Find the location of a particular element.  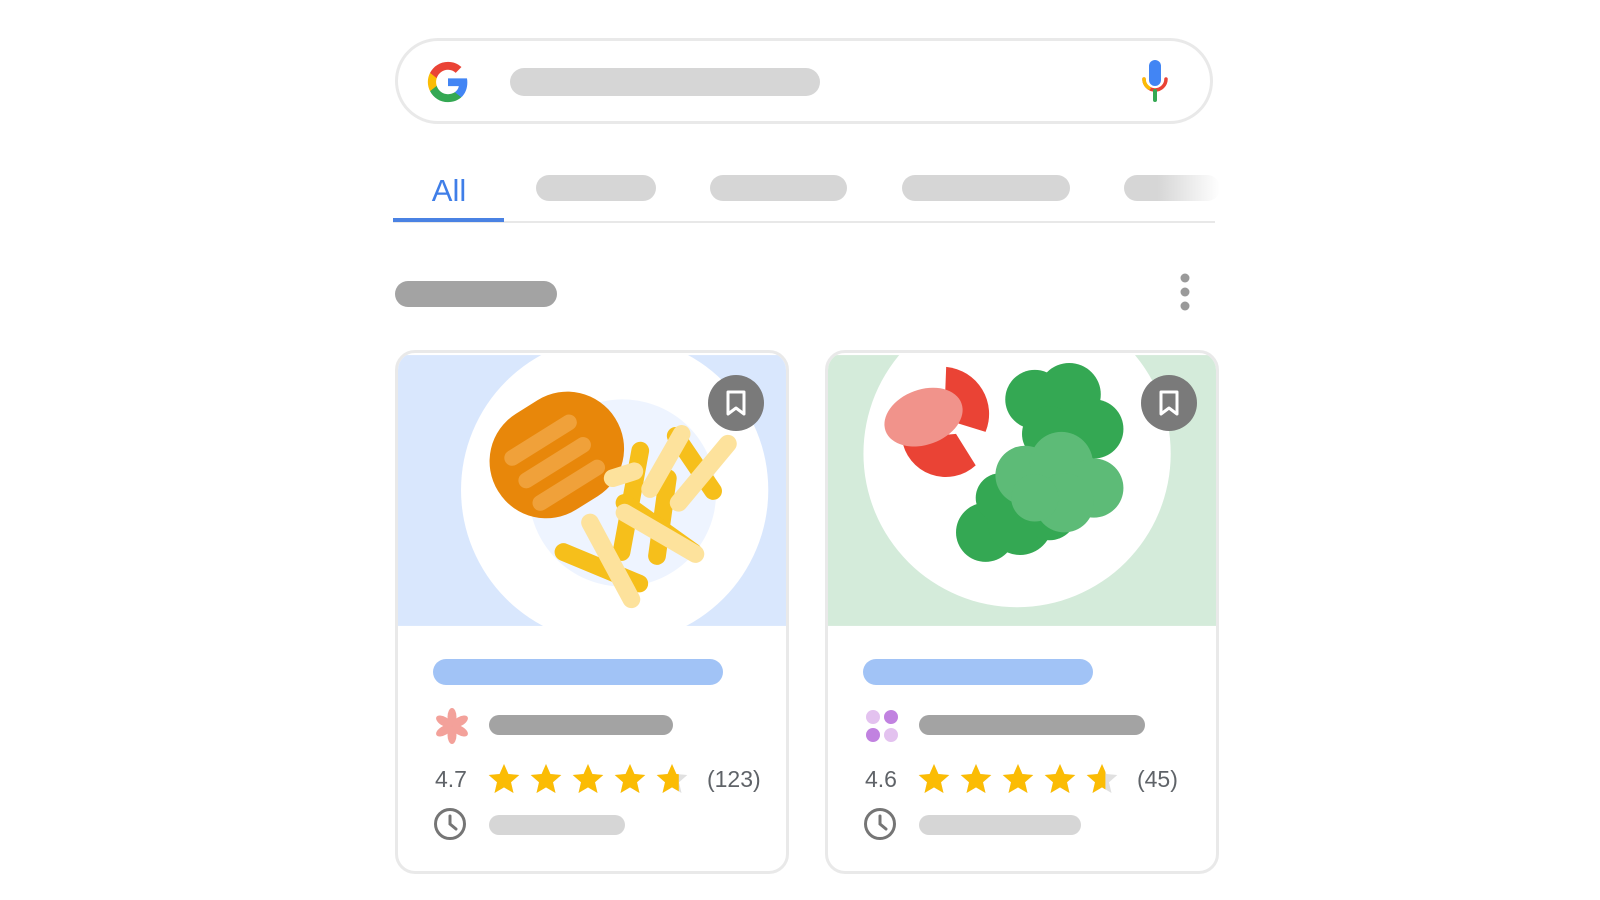

flower-logo-icon is located at coordinates (452, 726).